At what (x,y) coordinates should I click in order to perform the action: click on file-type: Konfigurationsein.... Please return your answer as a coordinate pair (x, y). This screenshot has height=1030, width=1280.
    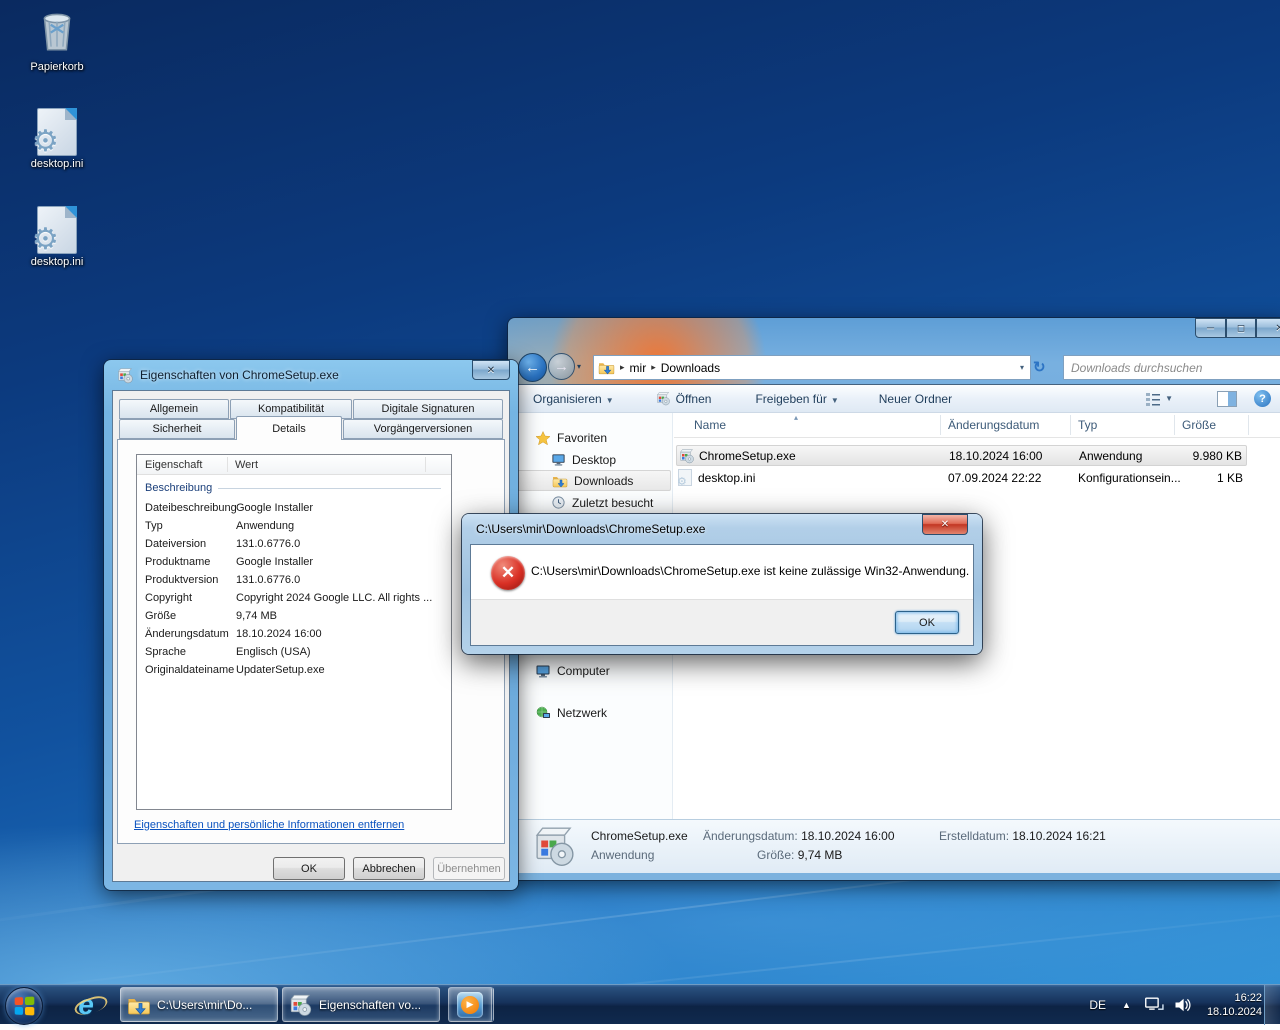
    Looking at the image, I should click on (1129, 477).